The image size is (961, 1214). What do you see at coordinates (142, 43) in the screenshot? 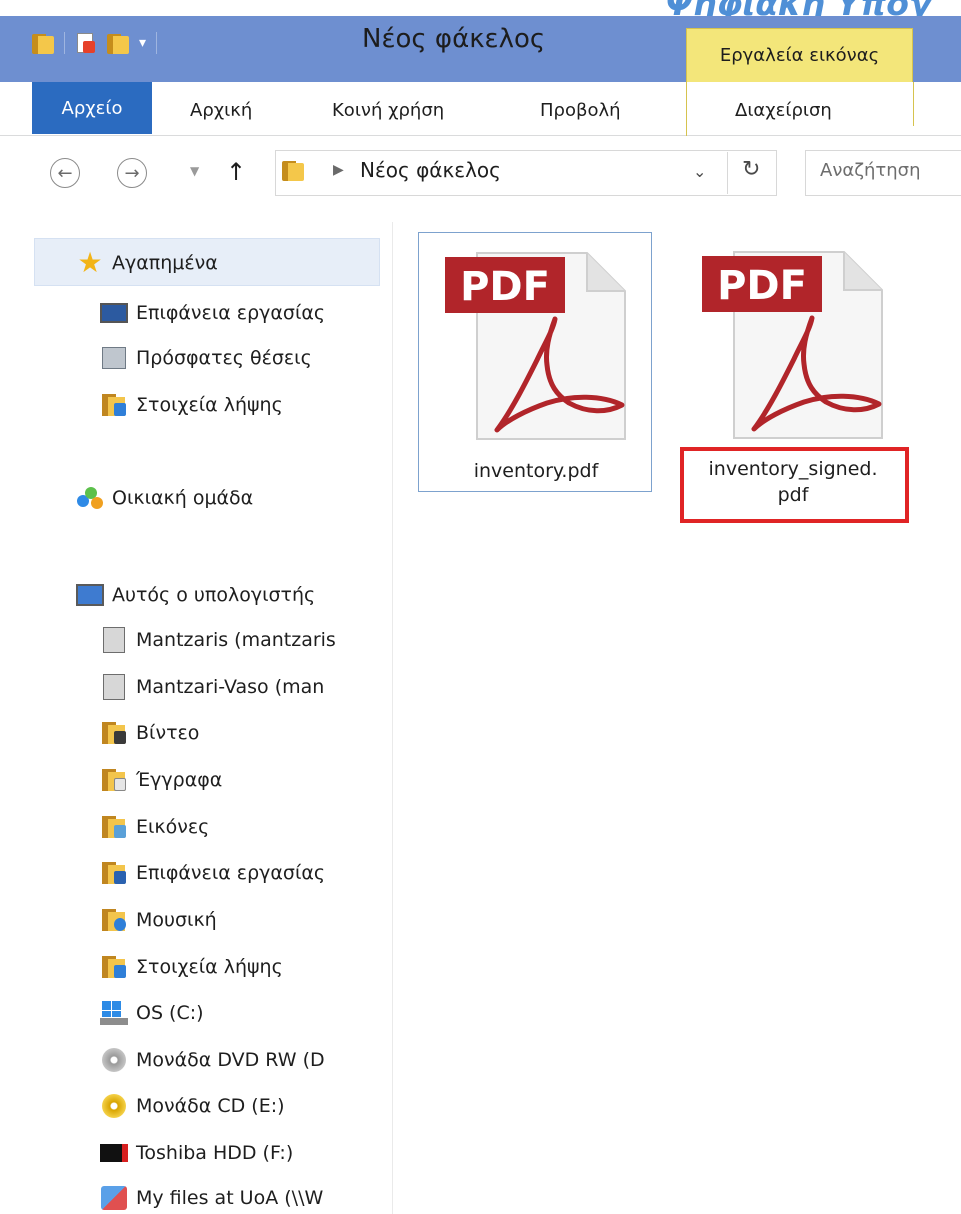
I see `customize-toolbar-icon: ▾` at bounding box center [142, 43].